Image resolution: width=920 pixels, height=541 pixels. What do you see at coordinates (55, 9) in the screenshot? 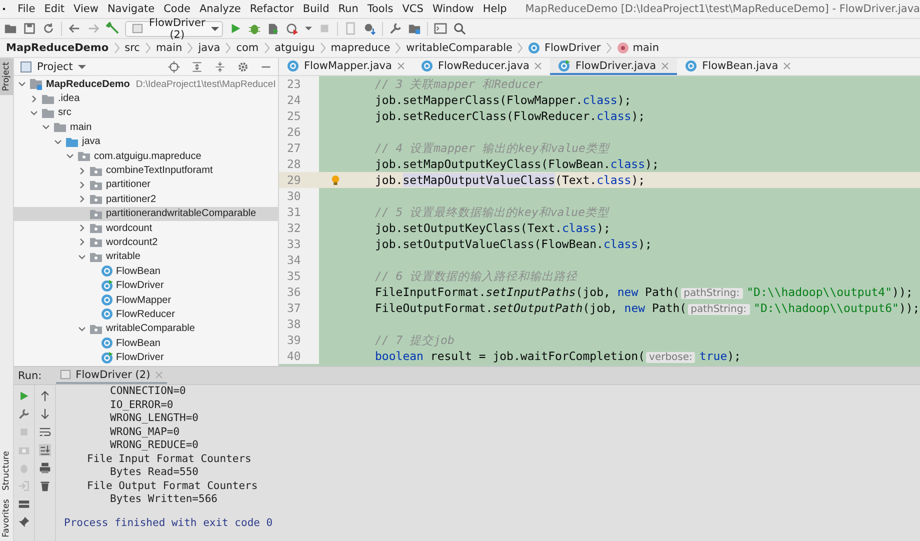
I see `menu-item: Edit` at bounding box center [55, 9].